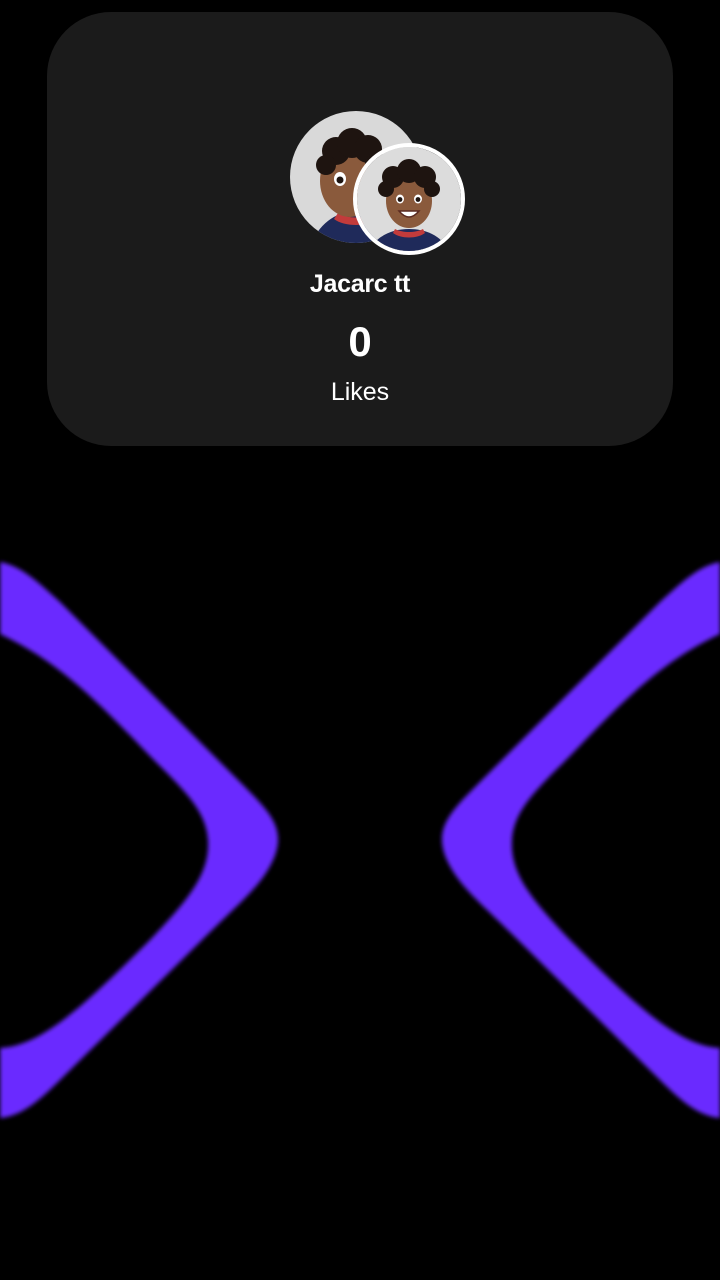 The height and width of the screenshot is (1280, 720). What do you see at coordinates (360, 341) in the screenshot?
I see `likes-count: 0` at bounding box center [360, 341].